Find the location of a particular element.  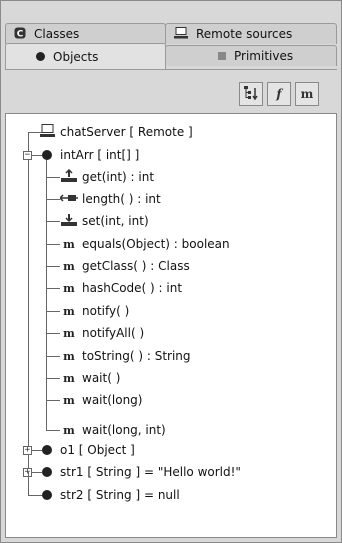

method-label: notifyAll( ) is located at coordinates (113, 333).